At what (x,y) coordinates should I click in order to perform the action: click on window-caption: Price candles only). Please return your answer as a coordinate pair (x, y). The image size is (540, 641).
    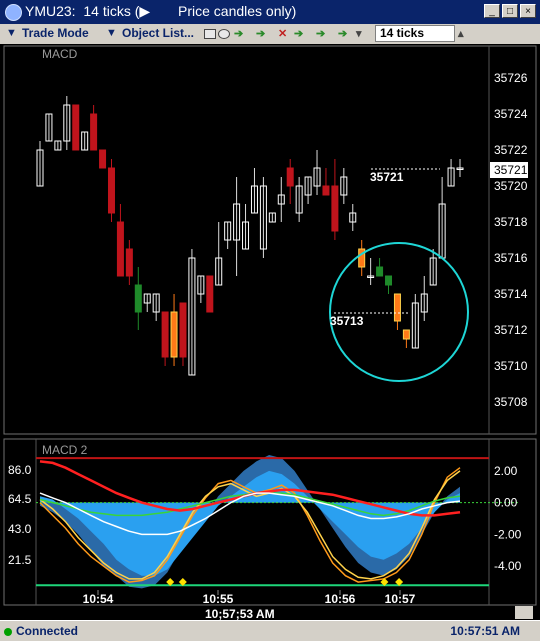
    Looking at the image, I should click on (237, 11).